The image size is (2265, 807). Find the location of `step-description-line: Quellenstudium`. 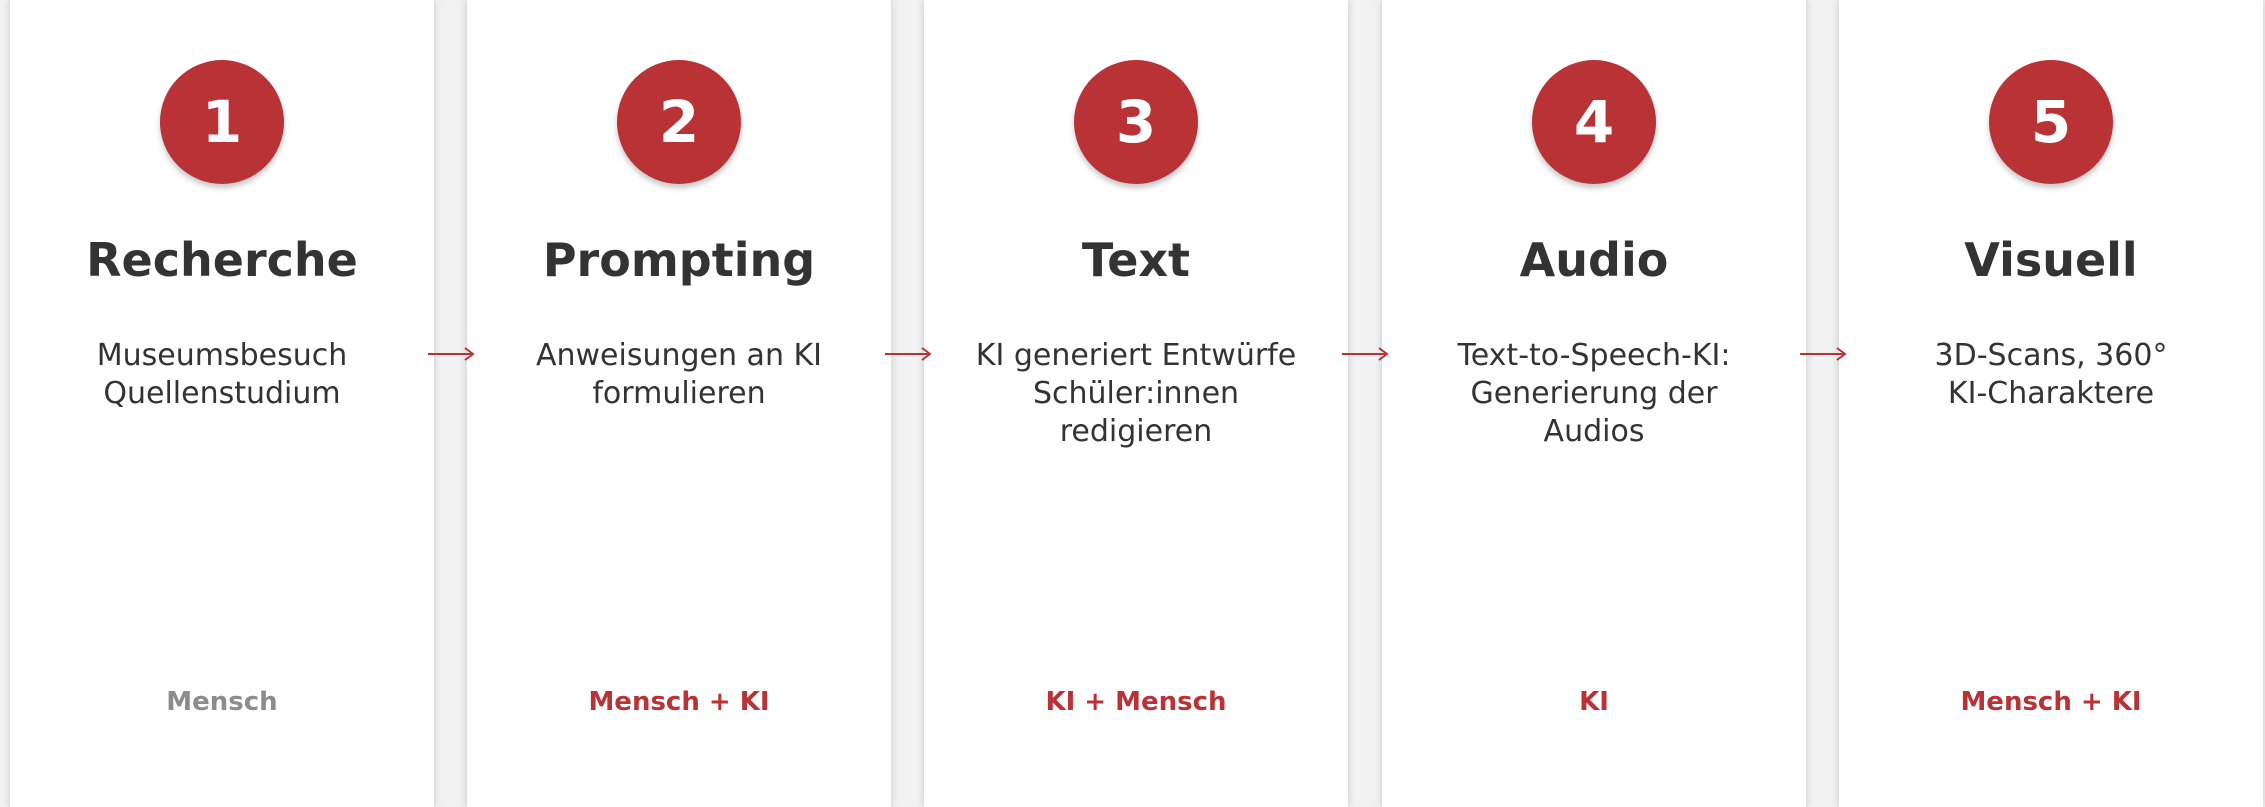

step-description-line: Quellenstudium is located at coordinates (222, 393).